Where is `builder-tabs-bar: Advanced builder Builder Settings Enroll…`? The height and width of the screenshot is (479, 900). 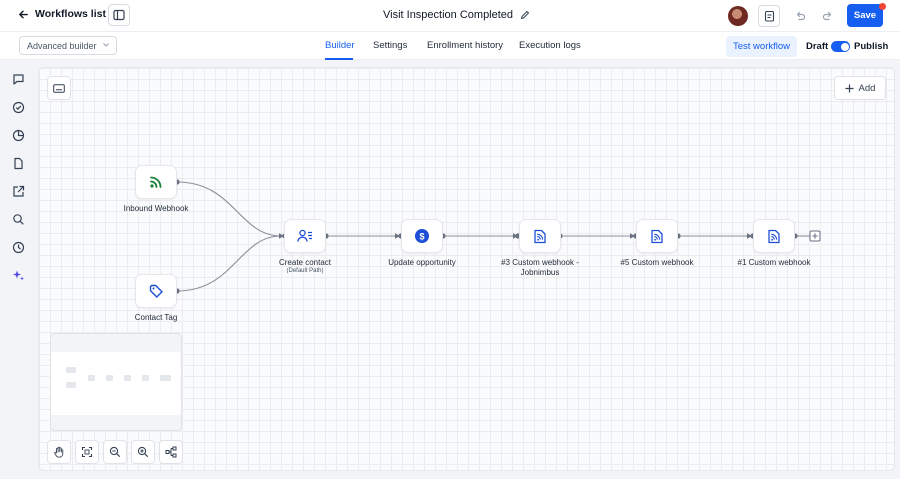
builder-tabs-bar: Advanced builder Builder Settings Enroll… is located at coordinates (450, 46).